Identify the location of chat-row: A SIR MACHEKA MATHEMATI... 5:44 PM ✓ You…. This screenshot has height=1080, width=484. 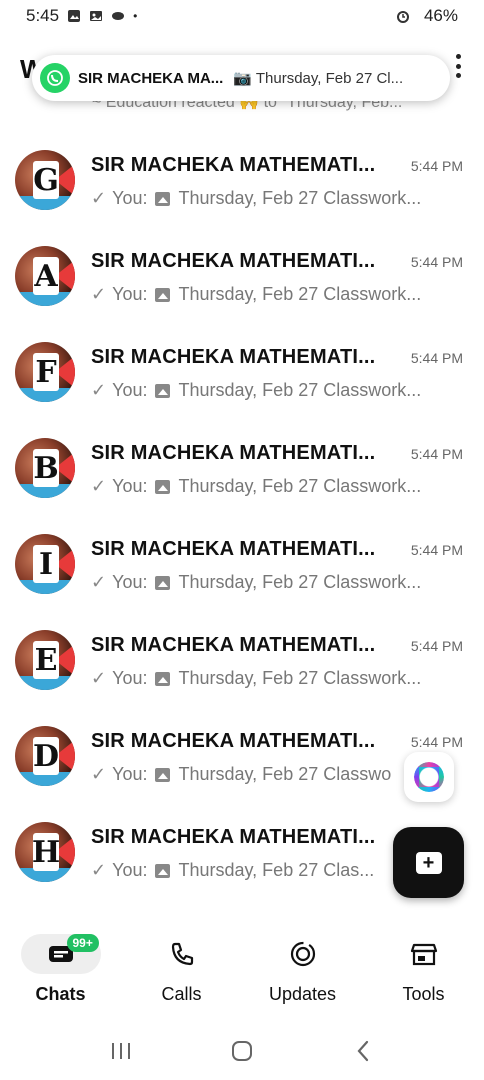
(242, 278).